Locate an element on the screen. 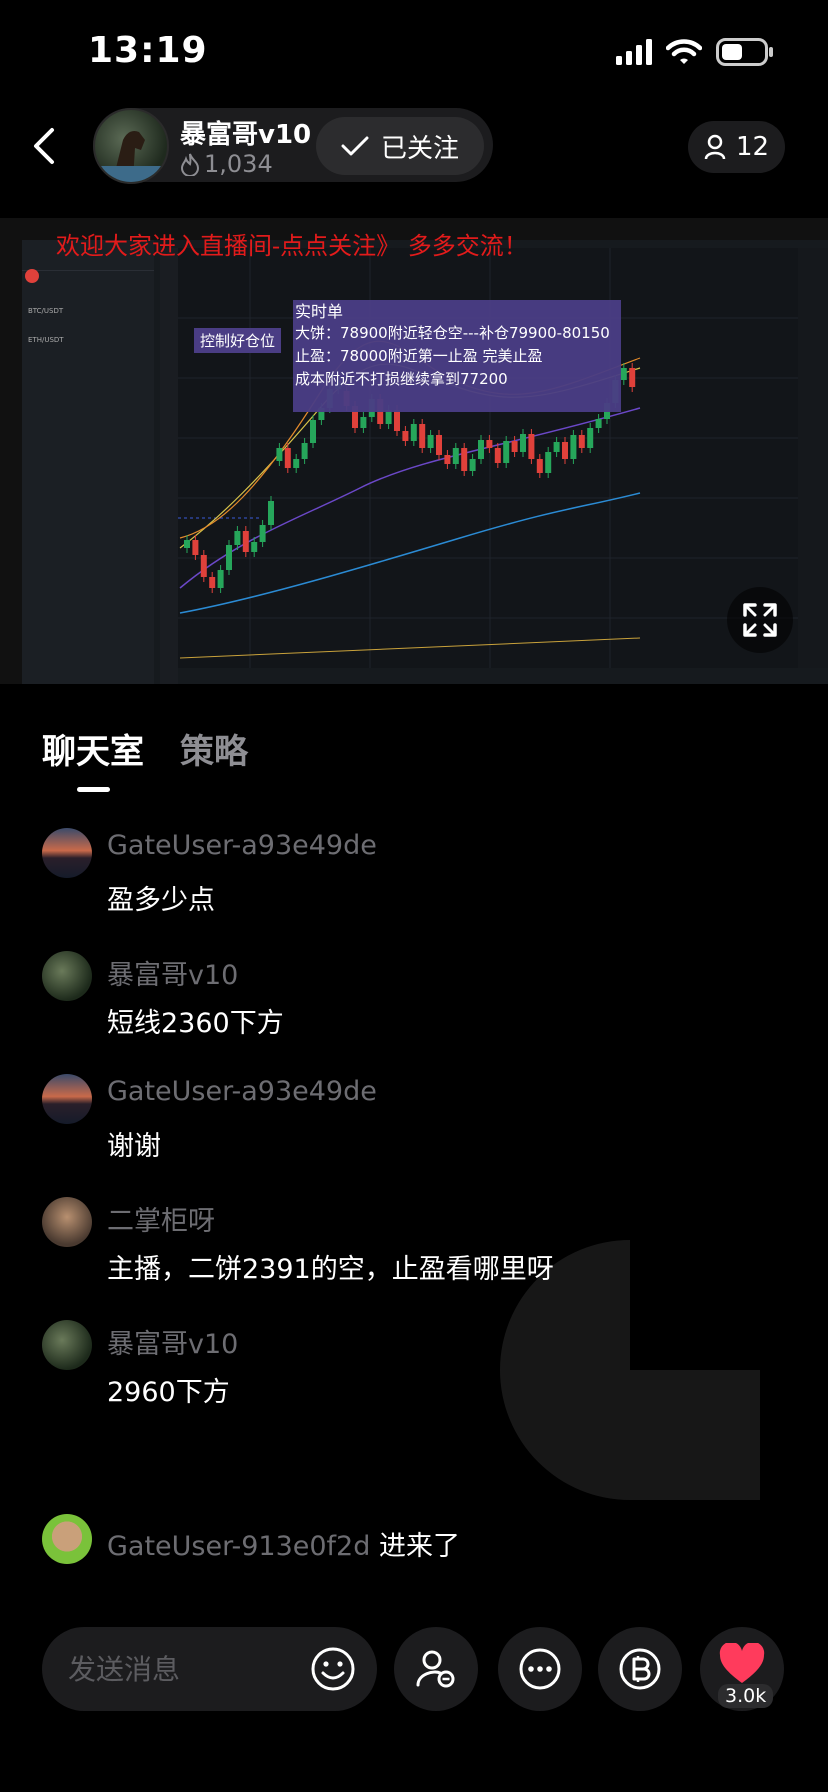  ellipsis-circle-icon is located at coordinates (540, 1669).